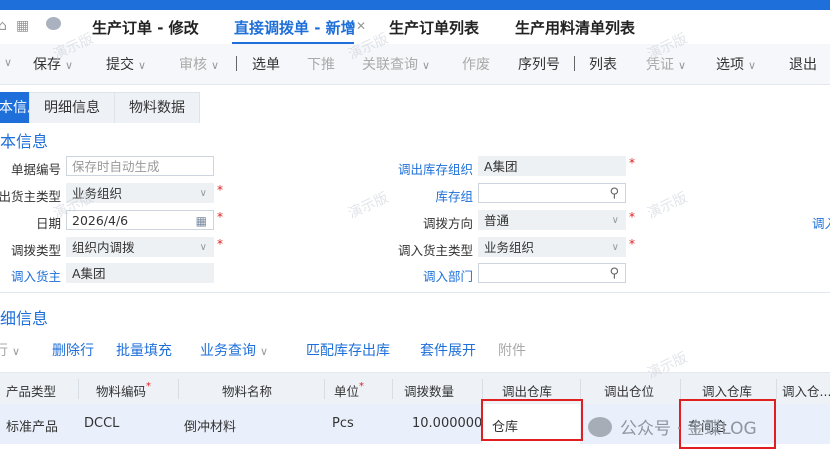 Image resolution: width=830 pixels, height=461 pixels. Describe the element at coordinates (448, 350) in the screenshot. I see `kit-expand-button: 套件展开` at that location.